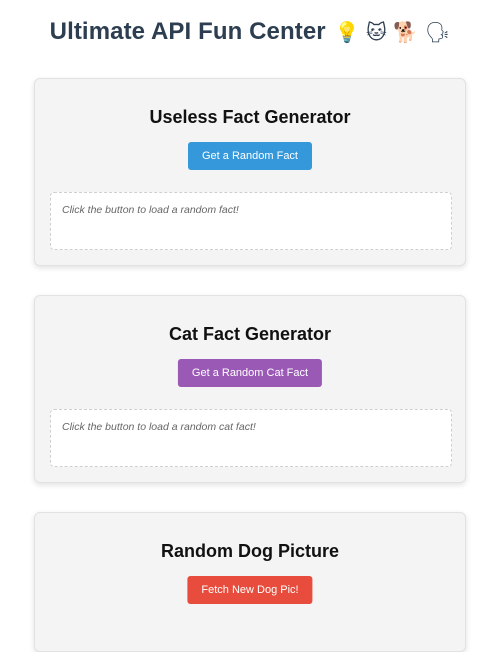 The width and height of the screenshot is (500, 652). What do you see at coordinates (250, 156) in the screenshot?
I see `get-random-fact-button: Get a Random Fact` at bounding box center [250, 156].